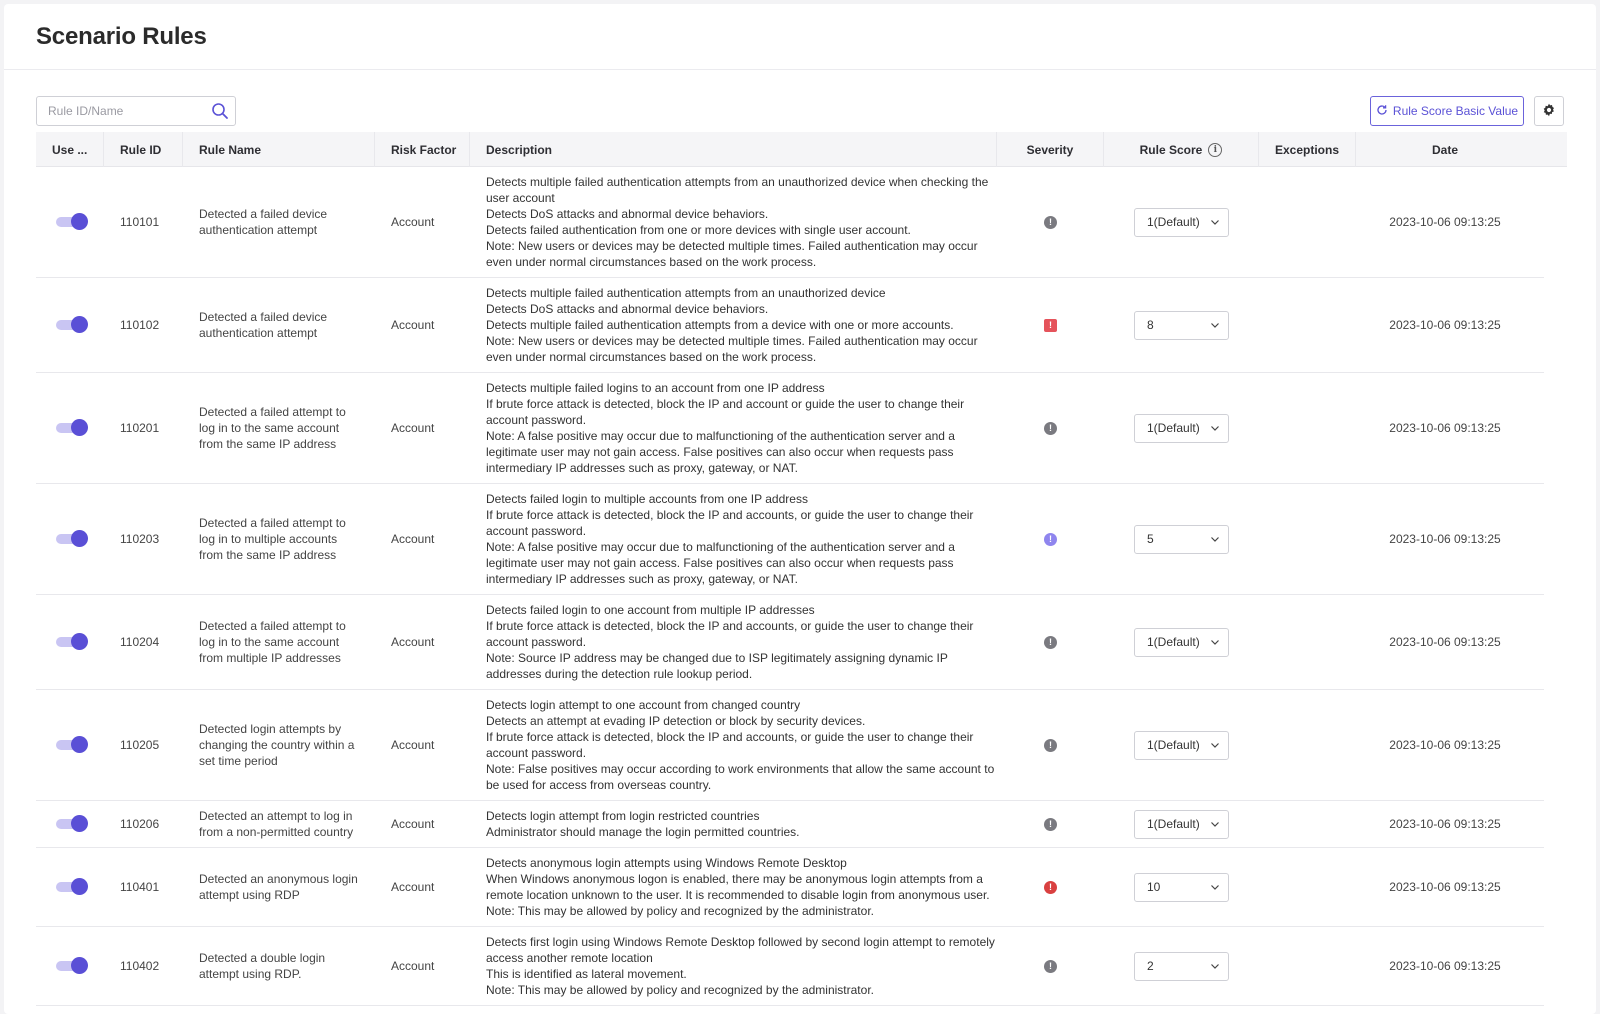 This screenshot has width=1600, height=1014. Describe the element at coordinates (1549, 111) in the screenshot. I see `settings-button` at that location.